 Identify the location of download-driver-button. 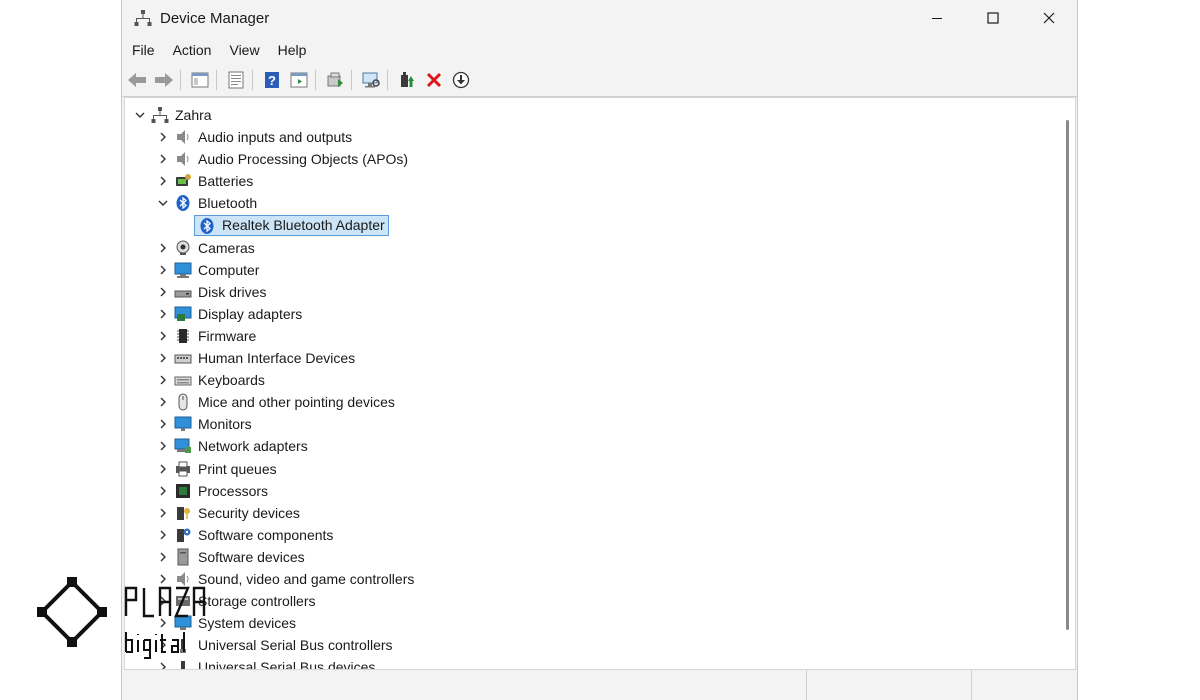
(461, 80).